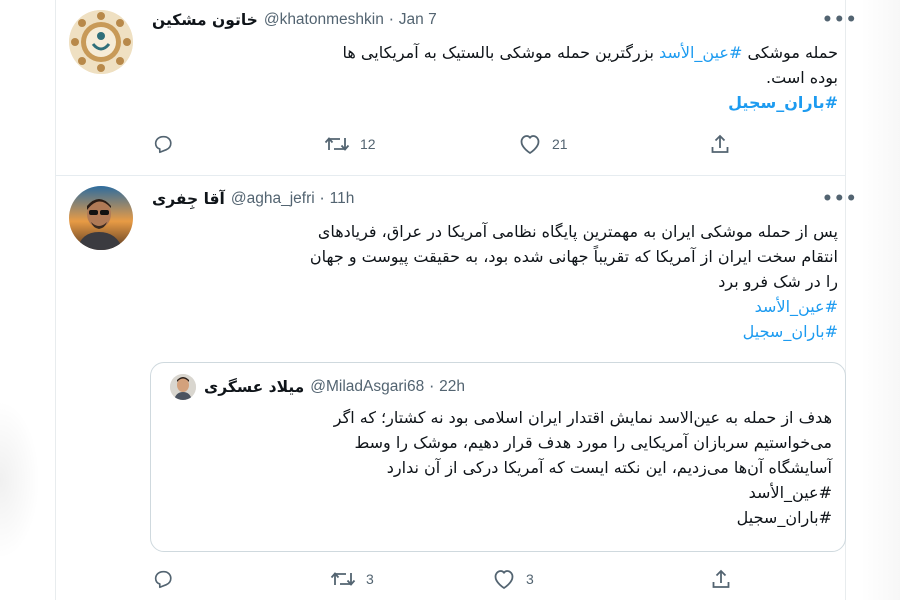  Describe the element at coordinates (370, 579) in the screenshot. I see `retweet-count: 3` at that location.